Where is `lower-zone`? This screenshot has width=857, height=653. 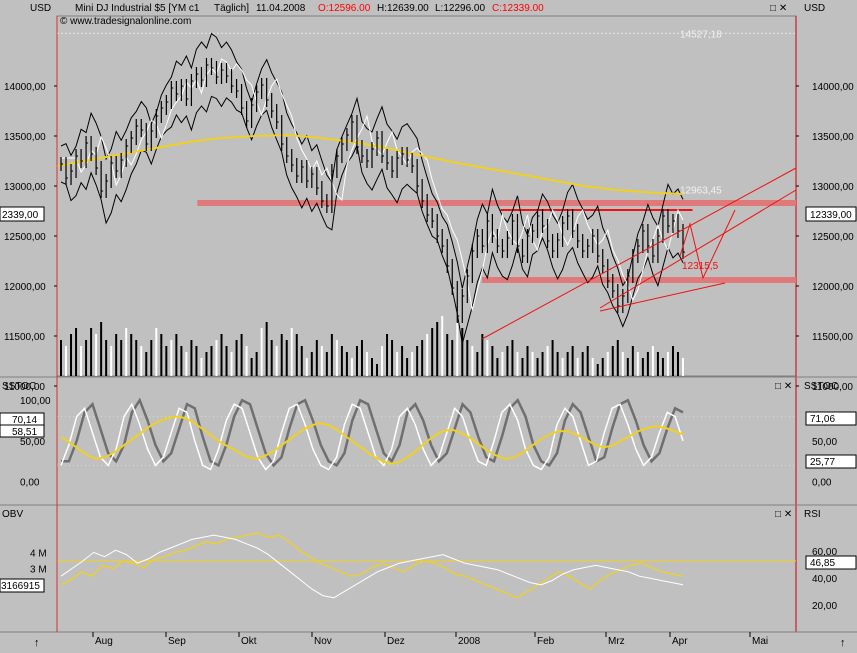 lower-zone is located at coordinates (638, 280).